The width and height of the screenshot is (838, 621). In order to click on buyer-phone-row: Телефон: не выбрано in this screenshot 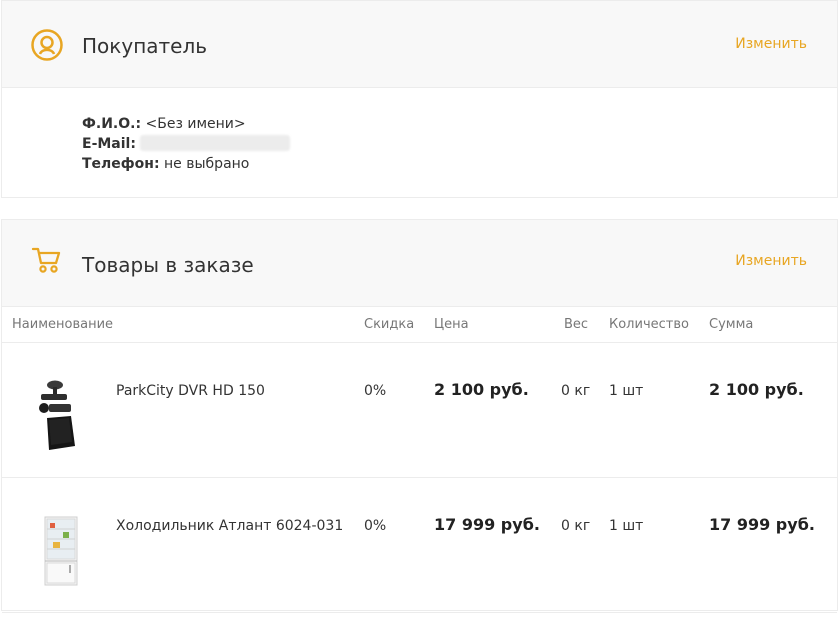, I will do `click(186, 164)`.